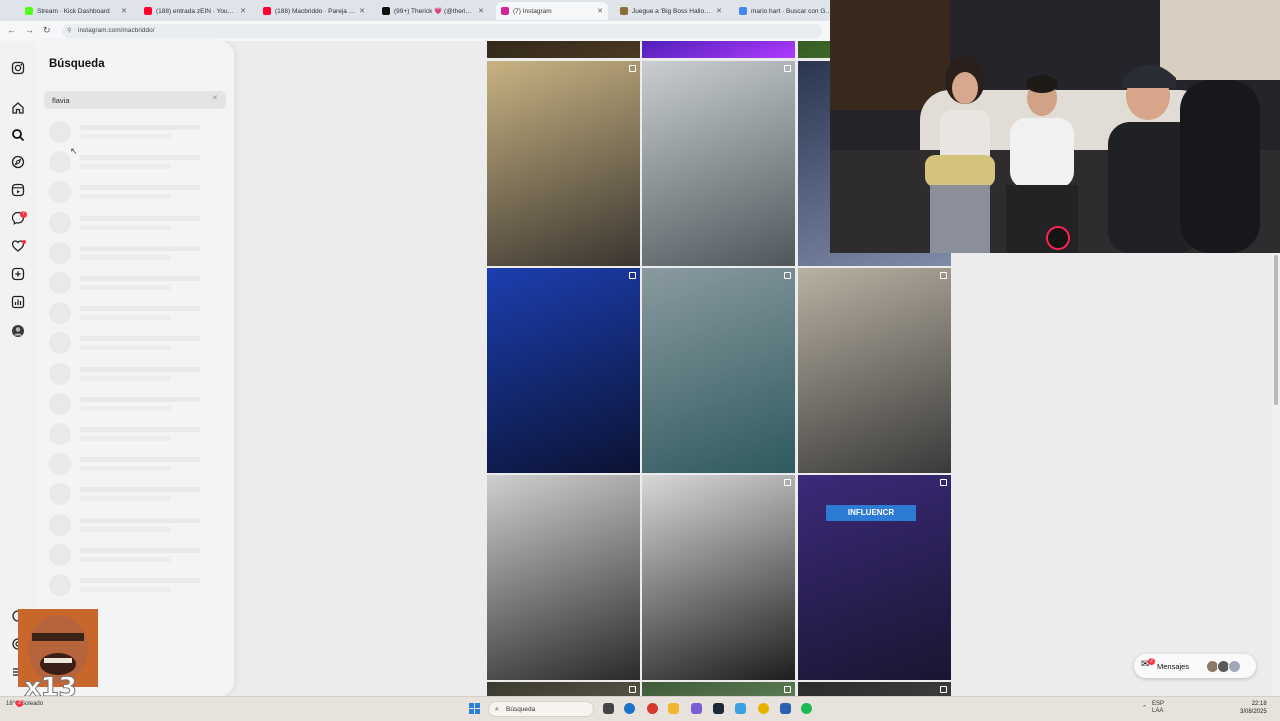  Describe the element at coordinates (718, 577) in the screenshot. I see `post-leather-jacket` at that location.